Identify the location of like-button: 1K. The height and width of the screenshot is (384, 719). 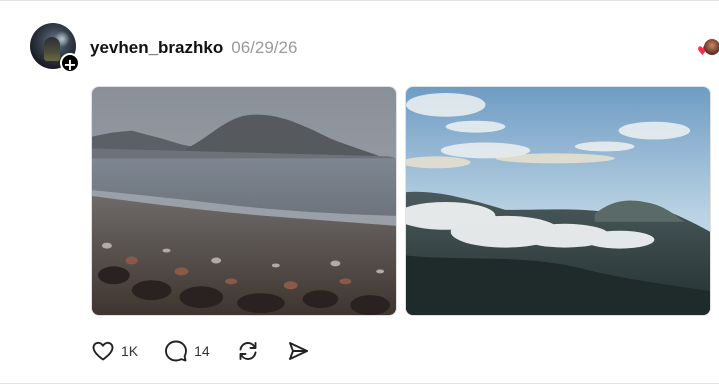
(114, 351).